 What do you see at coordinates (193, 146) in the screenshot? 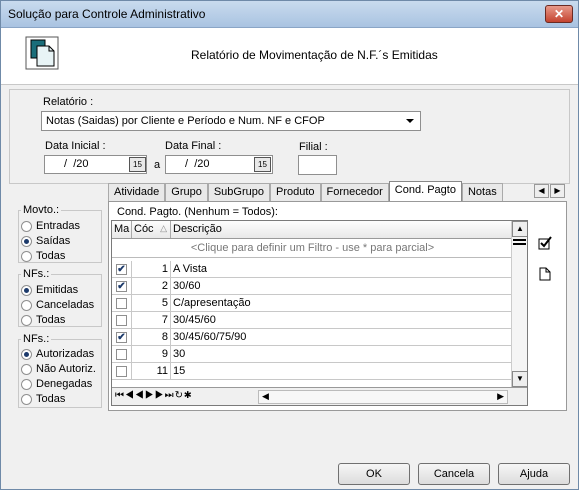
I see `data-final-label: Data Final :` at bounding box center [193, 146].